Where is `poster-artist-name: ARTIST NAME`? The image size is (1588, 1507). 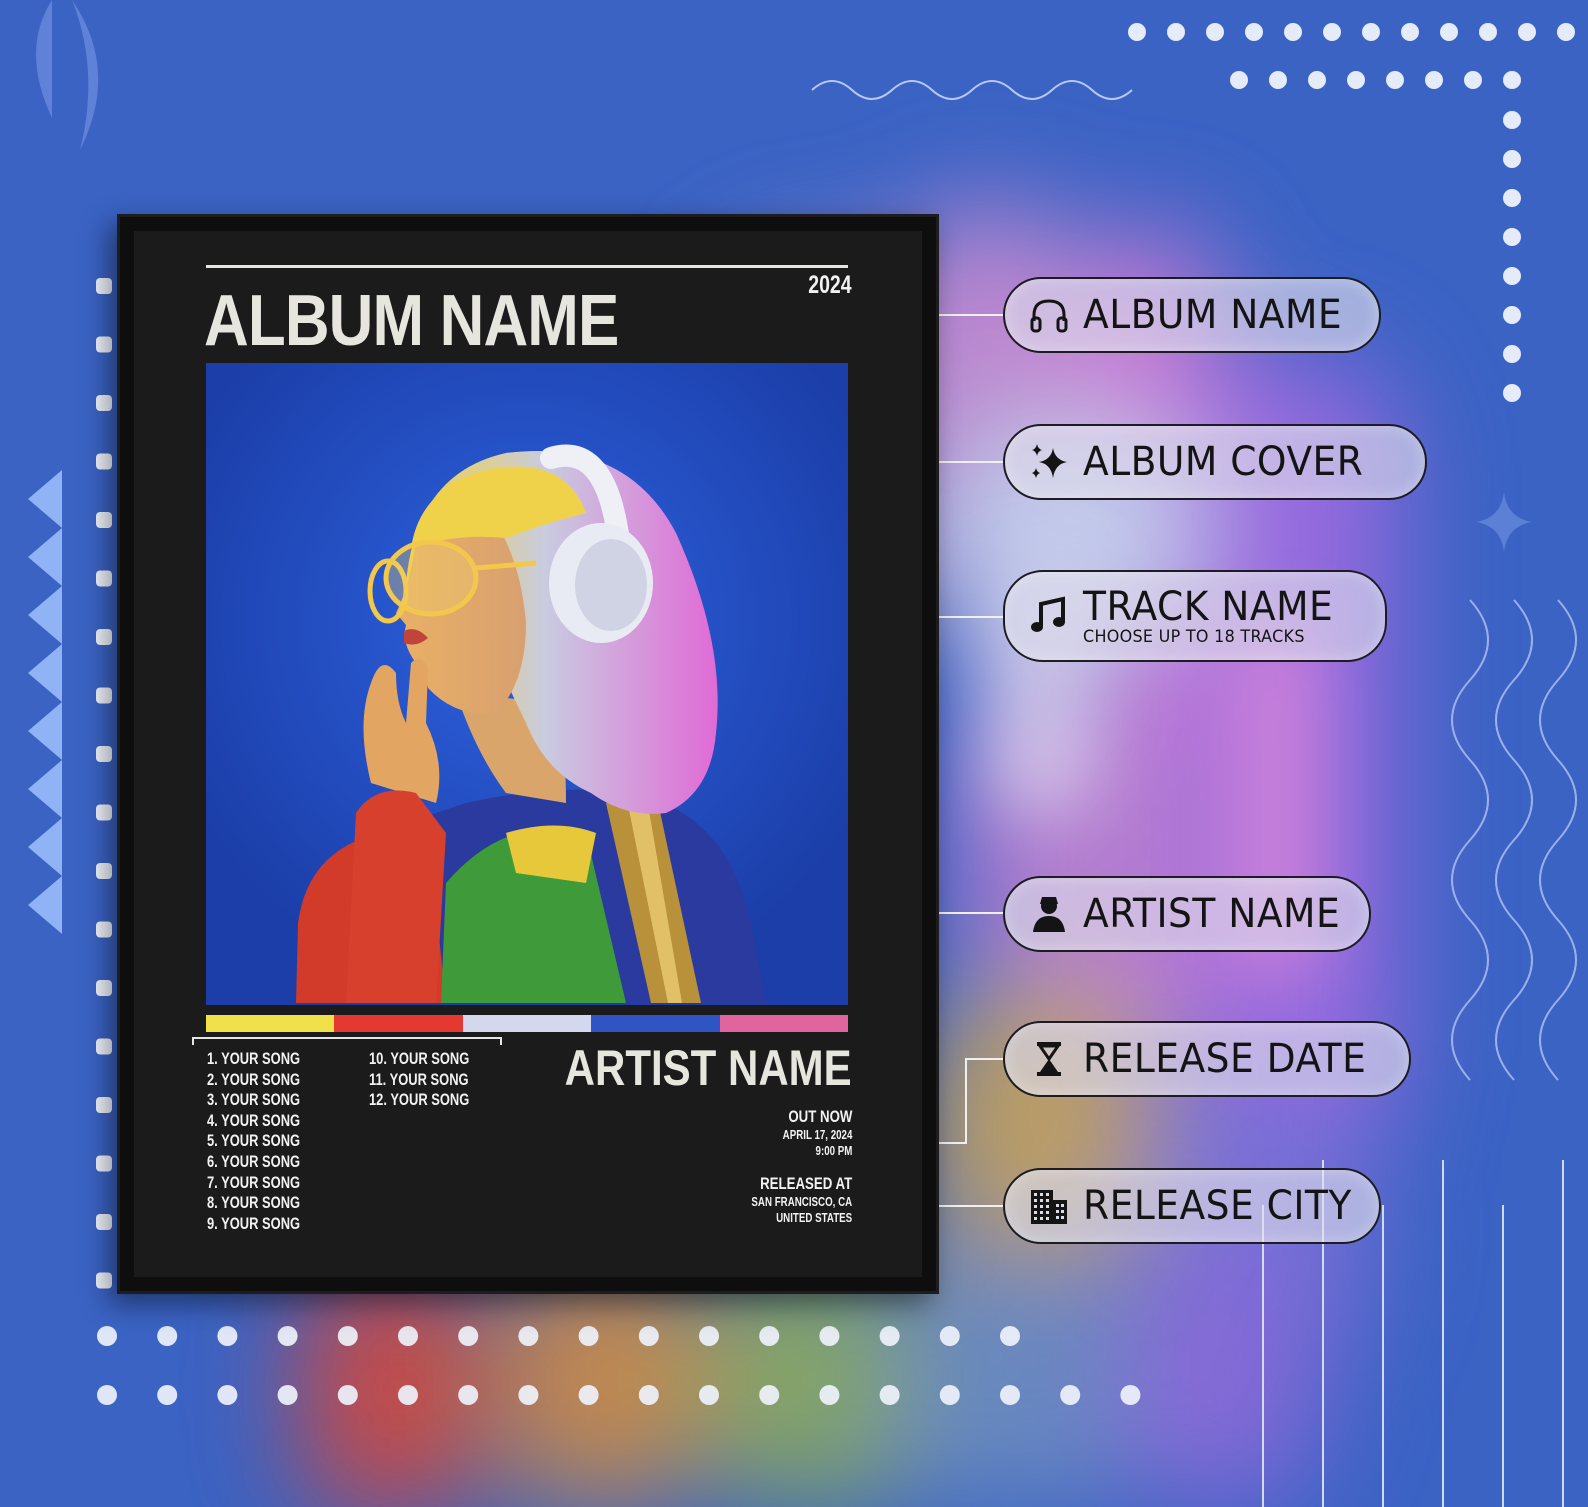
poster-artist-name: ARTIST NAME is located at coordinates (708, 1068).